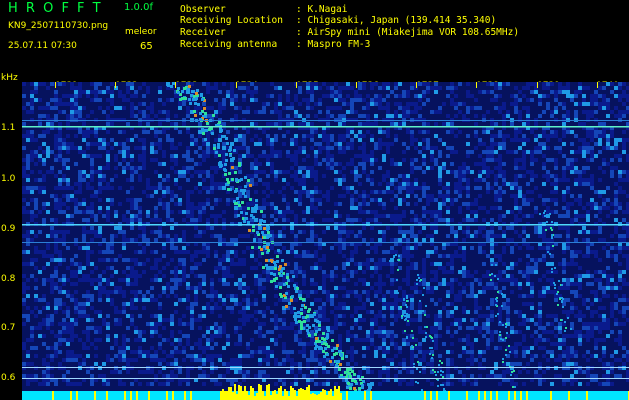  I want to click on info-key-antenna: Receiving antenna, so click(229, 44).